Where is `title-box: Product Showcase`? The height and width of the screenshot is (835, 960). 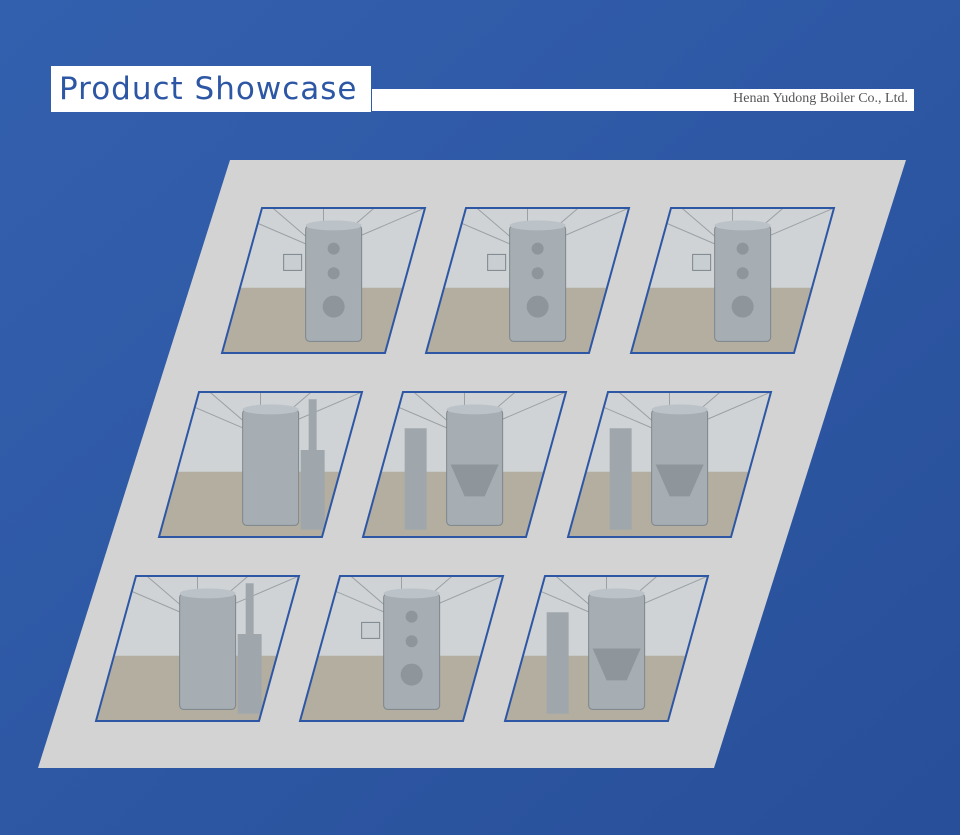 title-box: Product Showcase is located at coordinates (211, 89).